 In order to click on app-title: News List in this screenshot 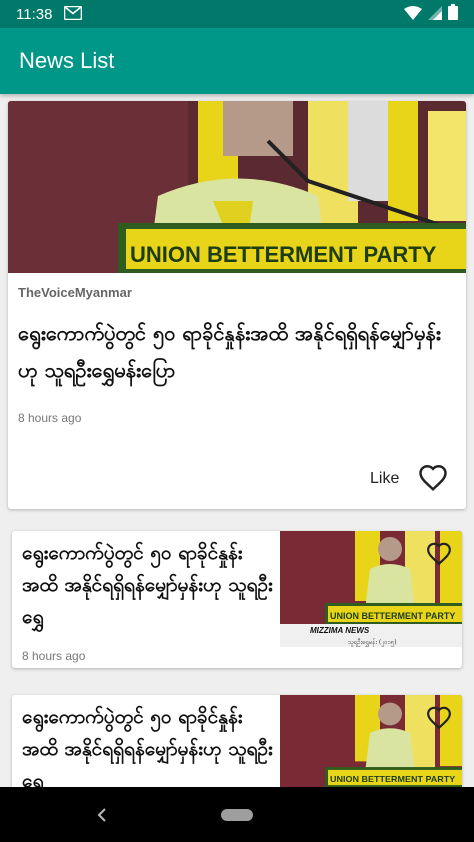, I will do `click(67, 60)`.